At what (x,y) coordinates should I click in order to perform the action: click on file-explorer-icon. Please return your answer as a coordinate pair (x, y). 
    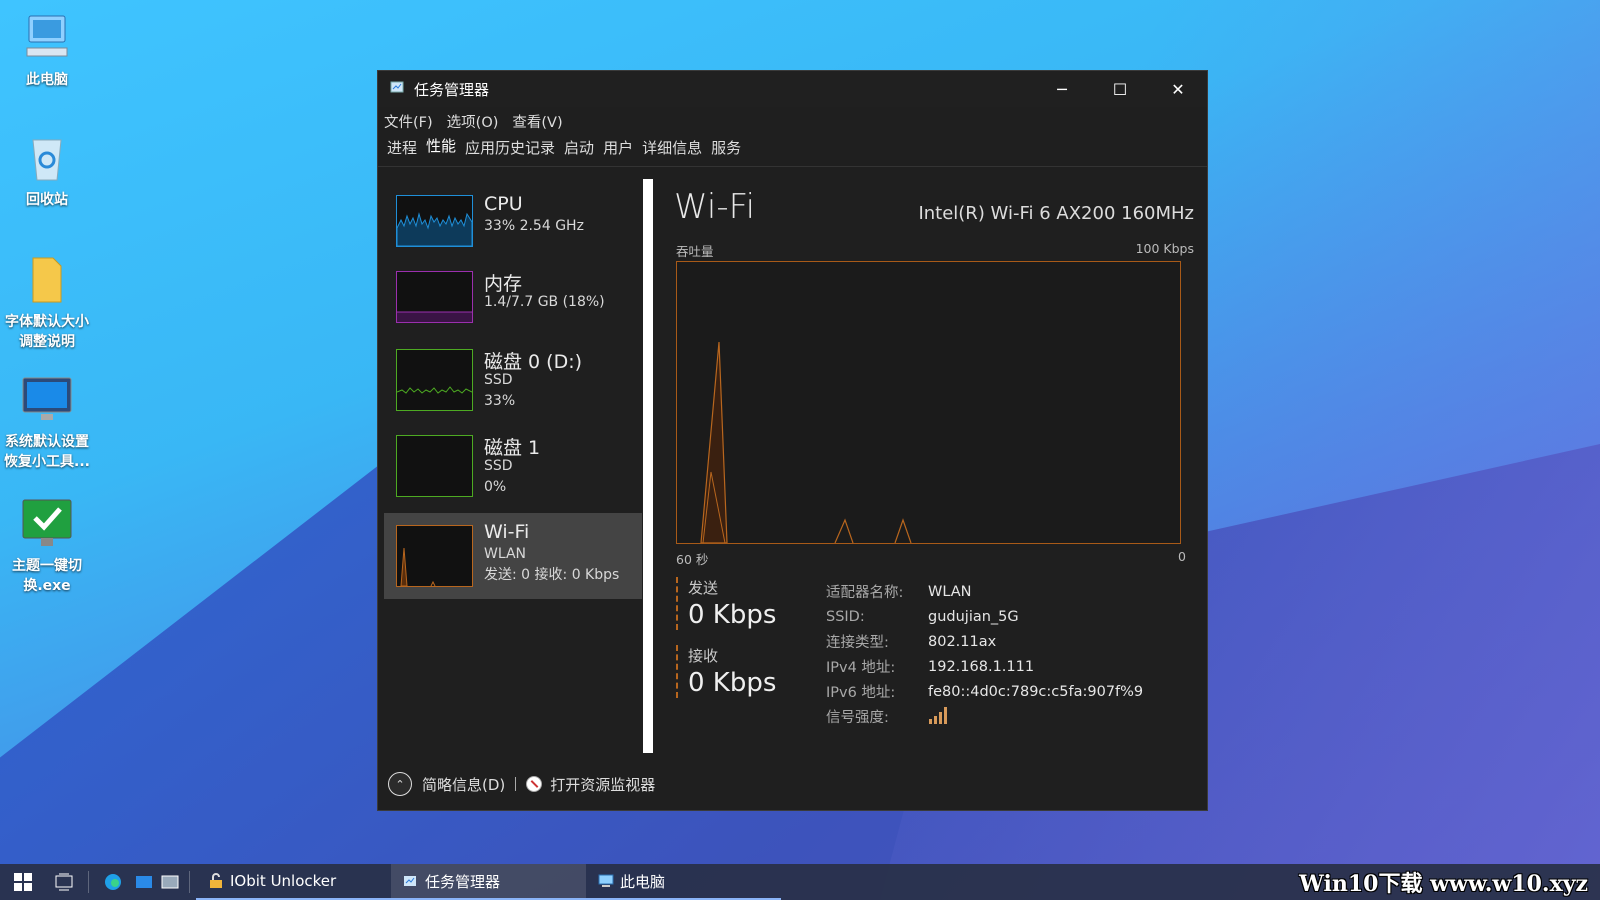
    Looking at the image, I should click on (170, 882).